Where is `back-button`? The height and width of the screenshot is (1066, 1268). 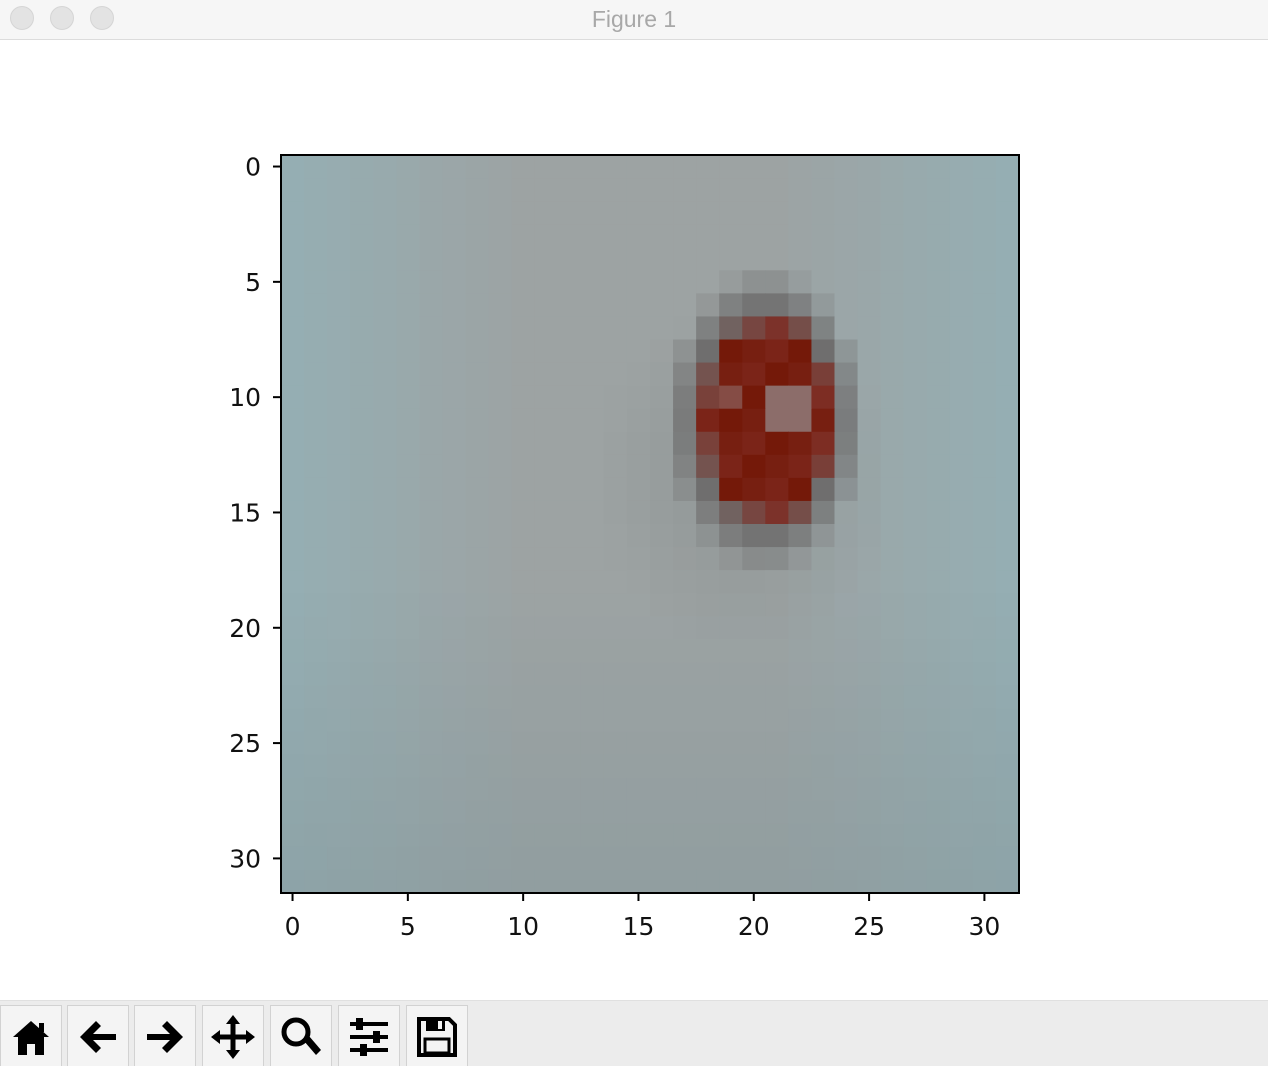 back-button is located at coordinates (98, 1035).